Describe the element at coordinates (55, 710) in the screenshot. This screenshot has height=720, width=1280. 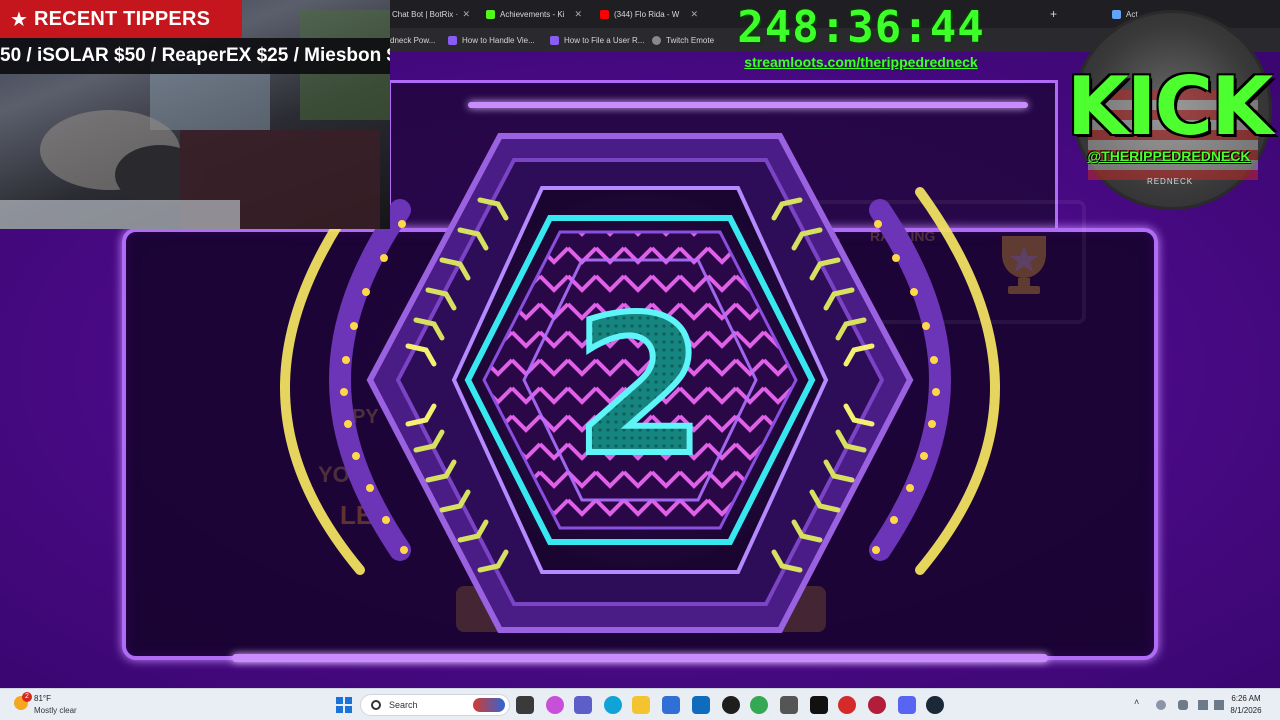
I see `weather-condition: Mostly clear` at that location.